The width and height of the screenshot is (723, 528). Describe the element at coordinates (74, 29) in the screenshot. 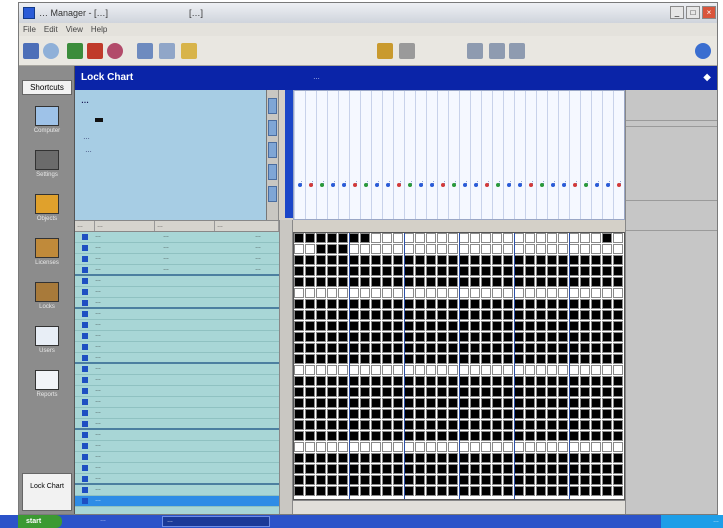

I see `menu-view: View` at that location.